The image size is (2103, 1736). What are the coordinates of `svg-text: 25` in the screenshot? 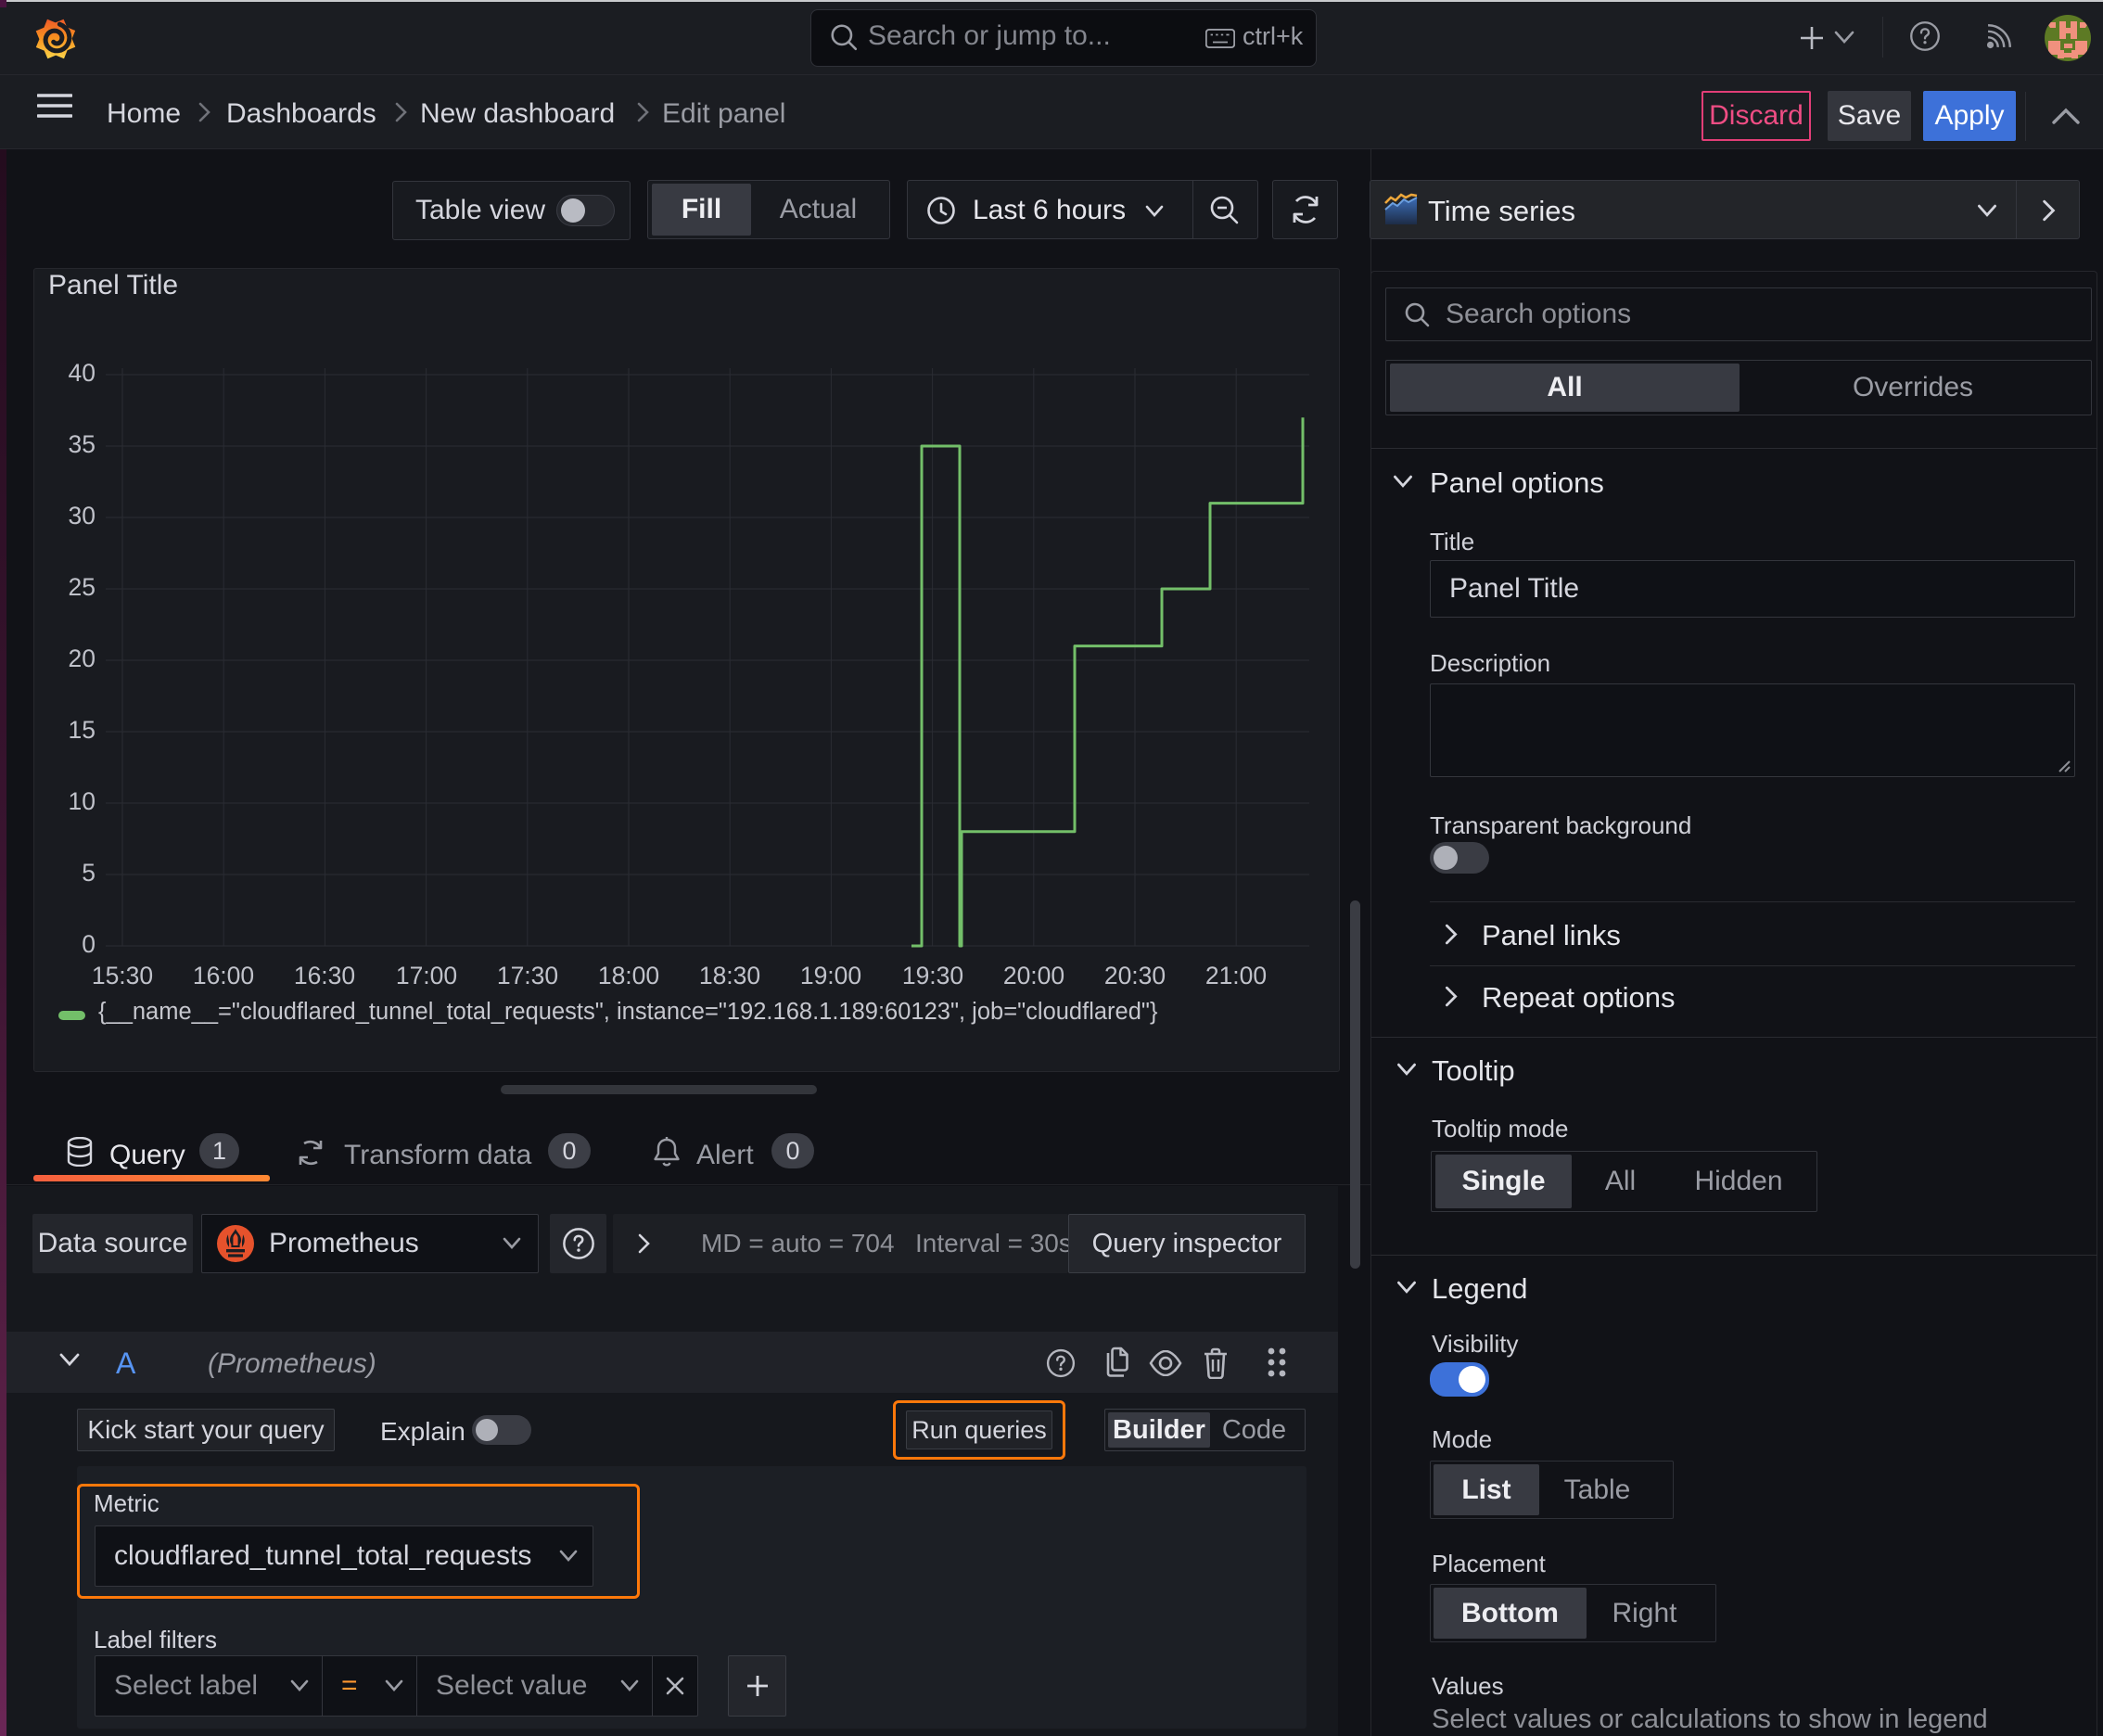 It's located at (82, 587).